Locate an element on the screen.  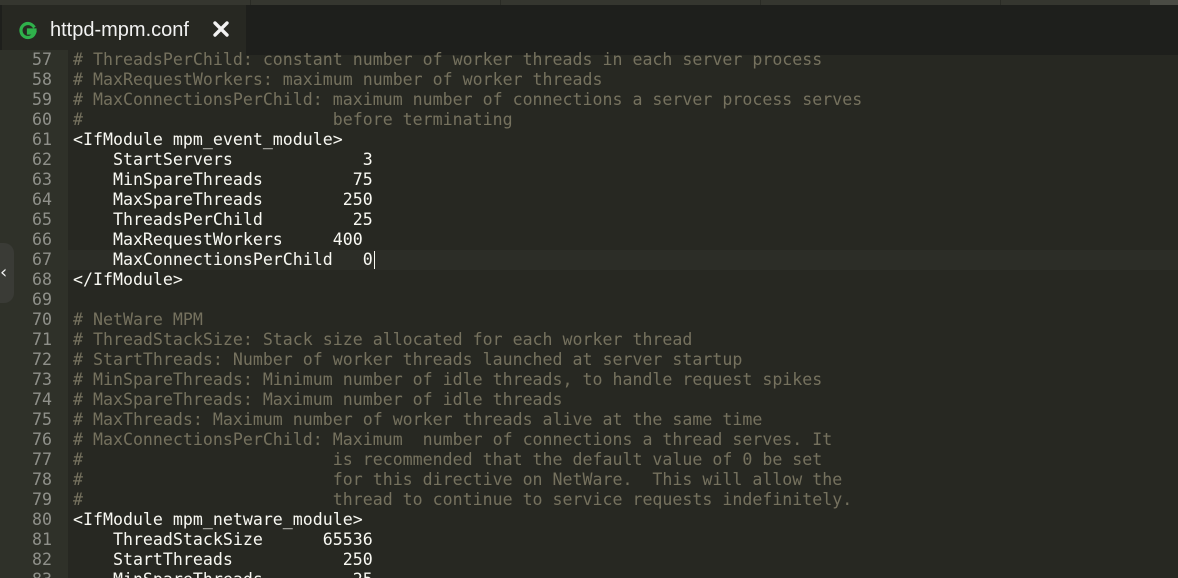
g-icon is located at coordinates (28, 31).